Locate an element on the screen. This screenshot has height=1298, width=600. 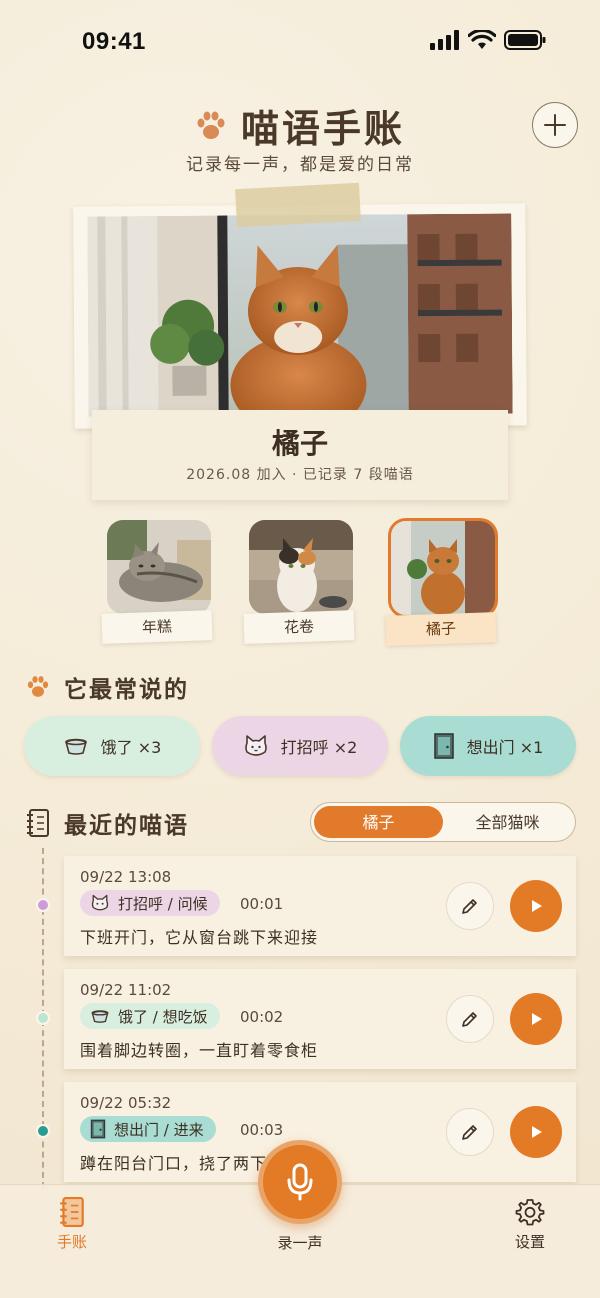
entry-tag: 想出门 / 进来 is located at coordinates (148, 1129).